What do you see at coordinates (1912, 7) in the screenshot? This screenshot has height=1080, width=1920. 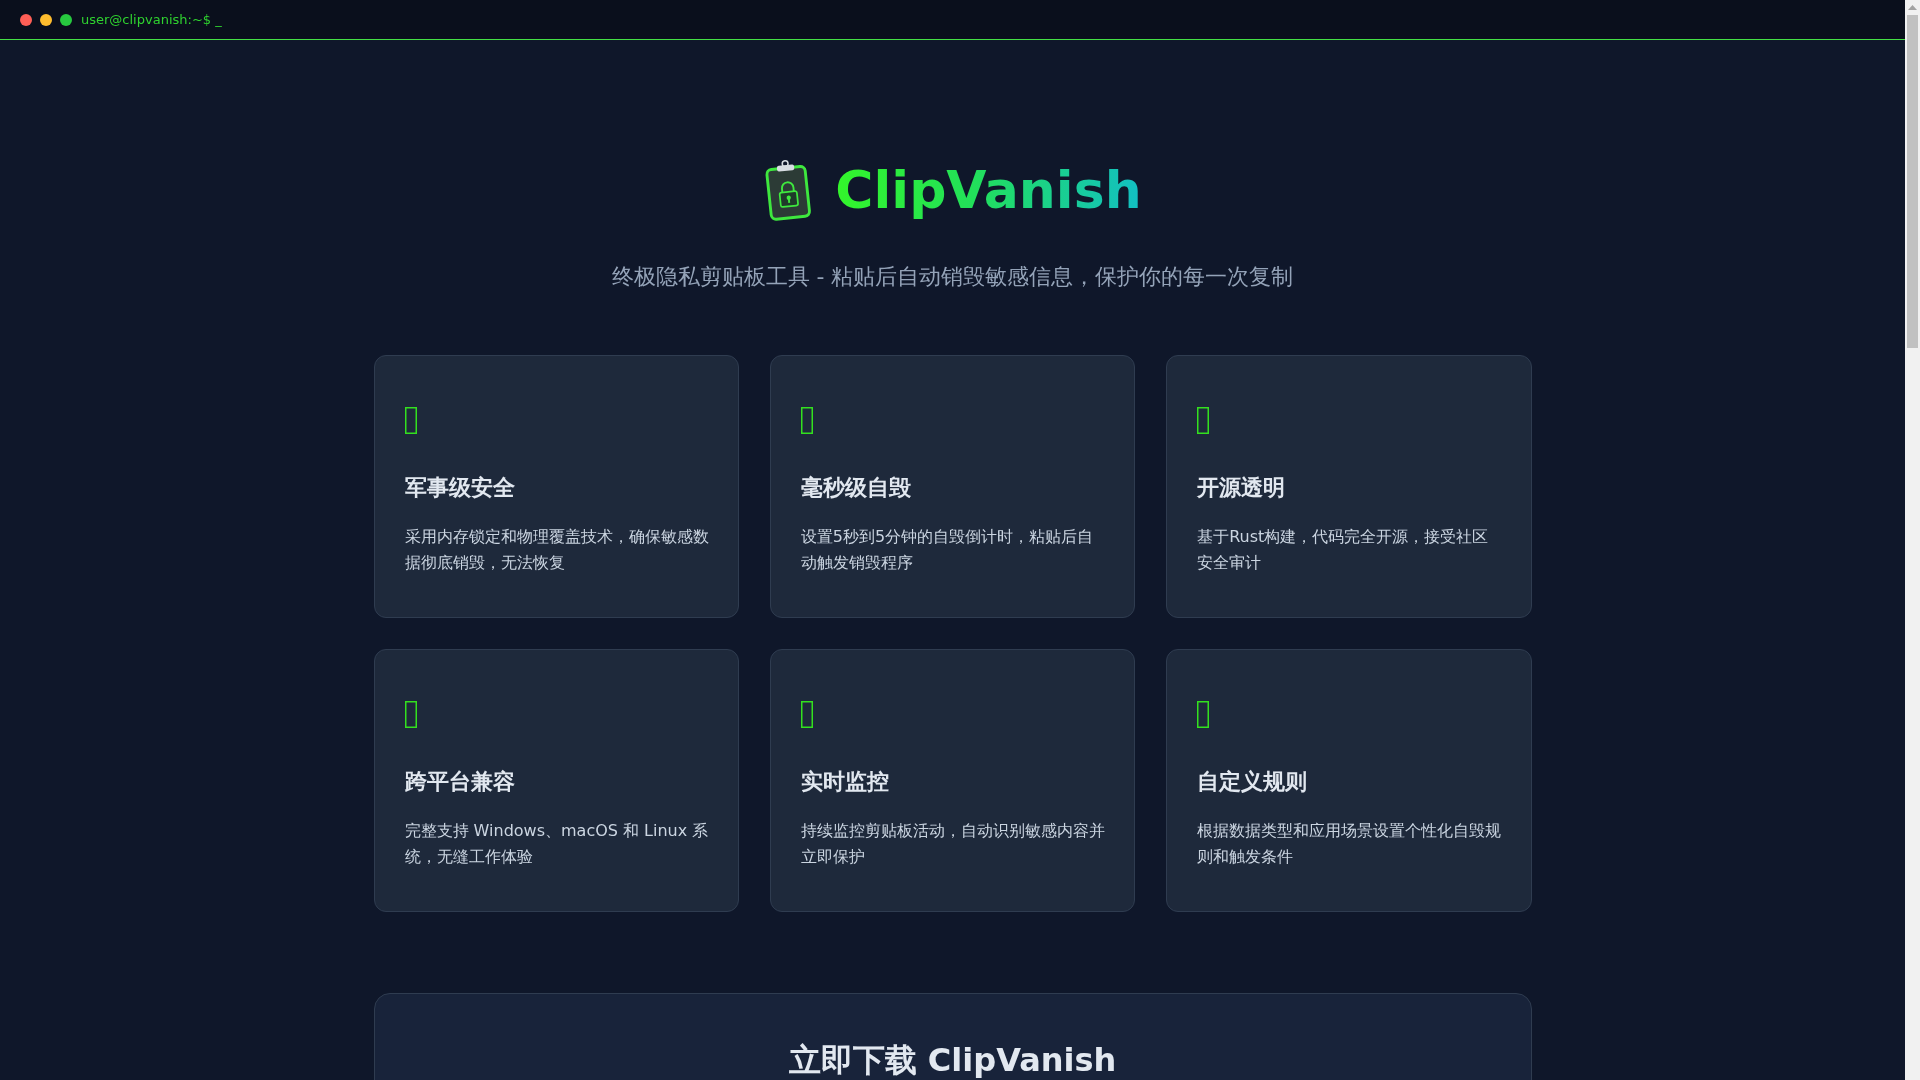 I see `up-arrow-icon` at bounding box center [1912, 7].